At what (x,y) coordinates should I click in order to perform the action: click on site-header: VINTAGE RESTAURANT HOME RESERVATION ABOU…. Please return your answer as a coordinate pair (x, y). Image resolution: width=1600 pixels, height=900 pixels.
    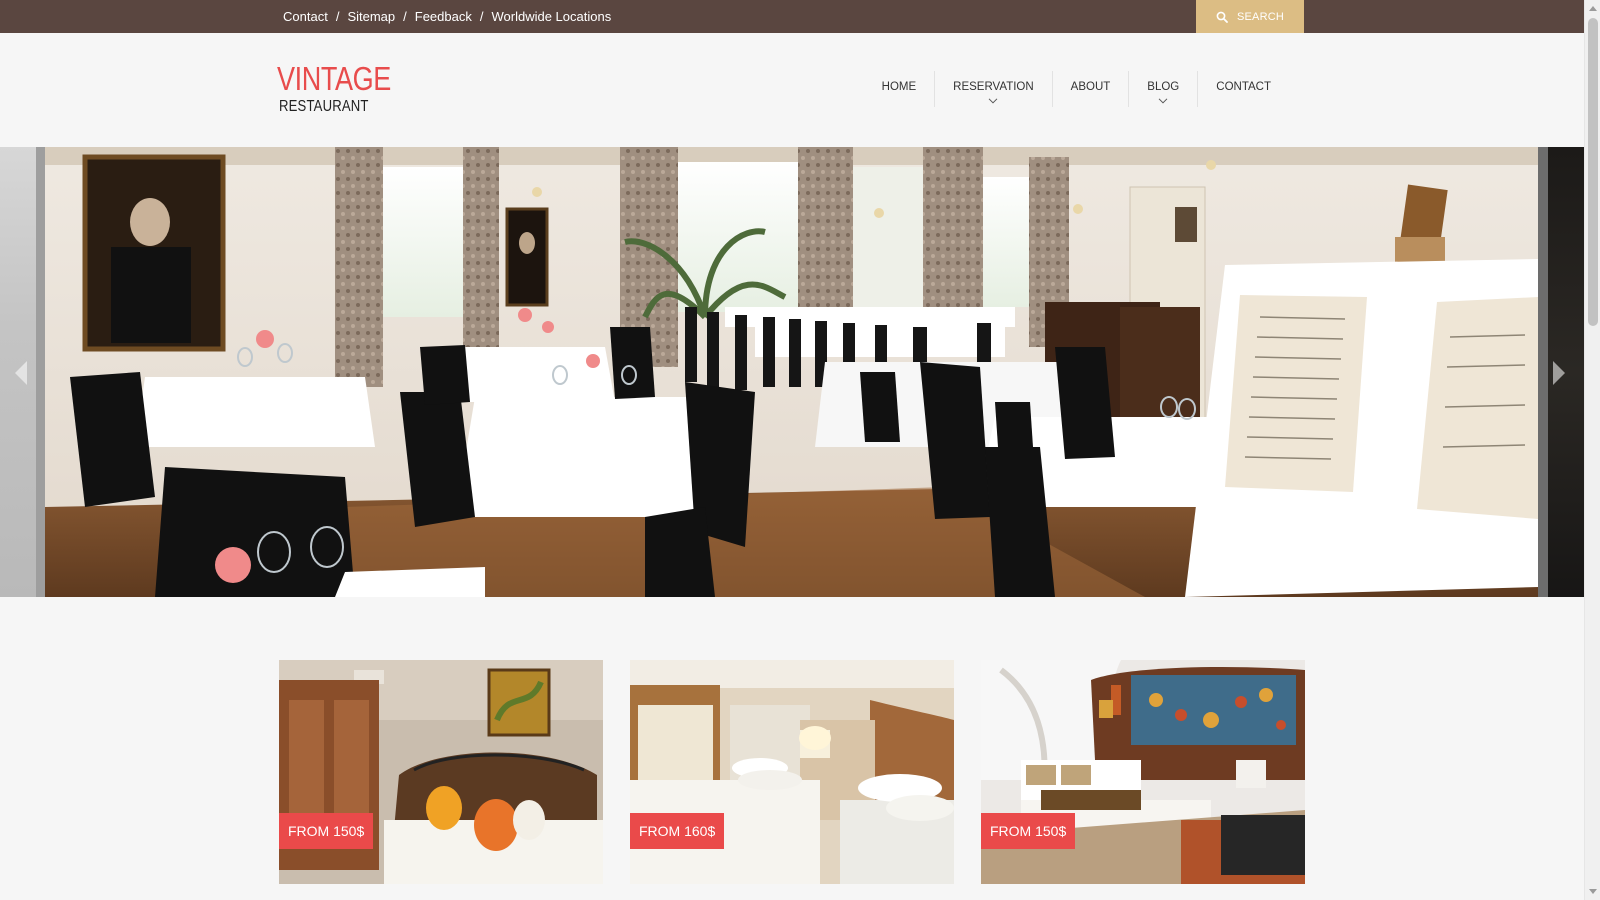
    Looking at the image, I should click on (792, 90).